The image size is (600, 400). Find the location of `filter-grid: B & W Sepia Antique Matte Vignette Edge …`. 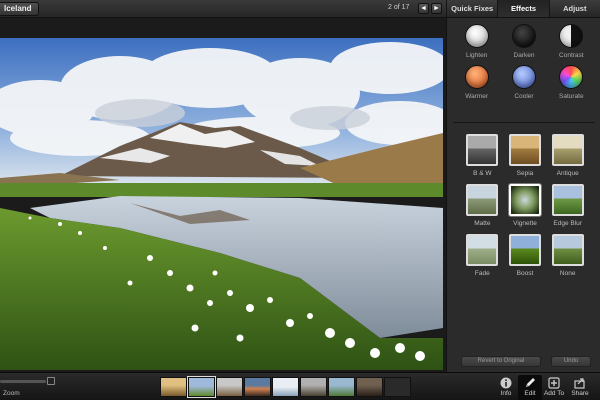

filter-grid: B & W Sepia Antique Matte Vignette Edge … is located at coordinates (525, 205).